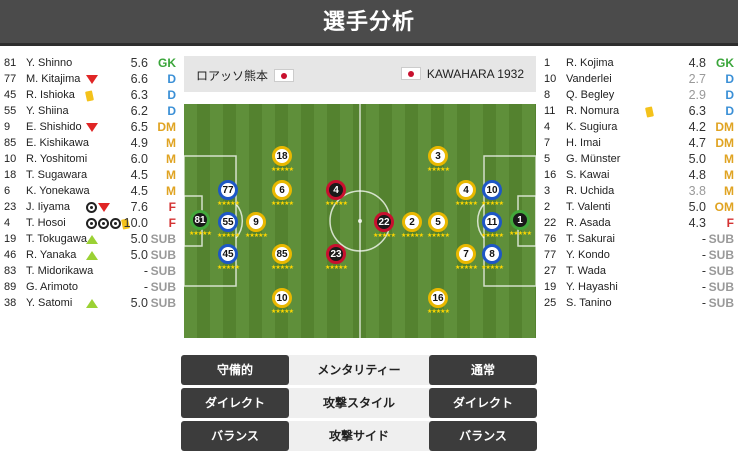 This screenshot has width=738, height=461. Describe the element at coordinates (638, 240) in the screenshot. I see `player-row: 76 T. Sakurai - SUB` at that location.